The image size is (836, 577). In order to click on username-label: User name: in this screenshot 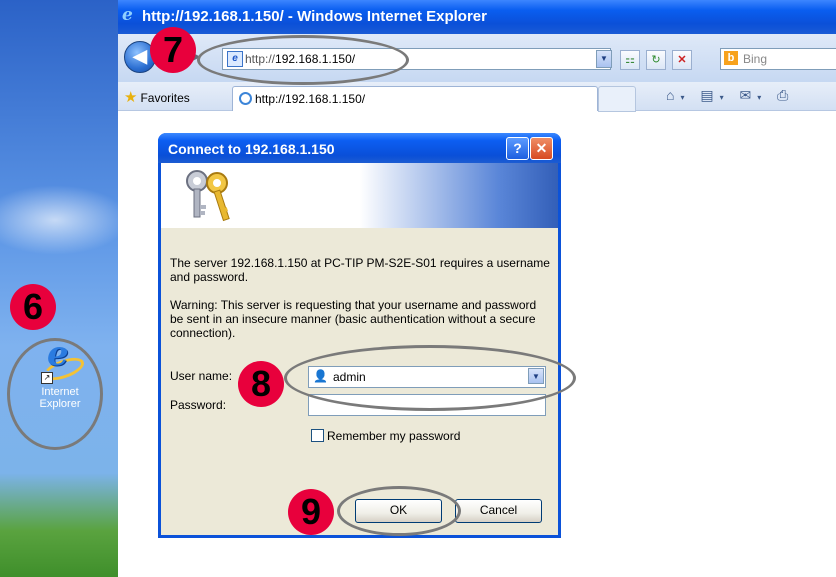, I will do `click(201, 376)`.